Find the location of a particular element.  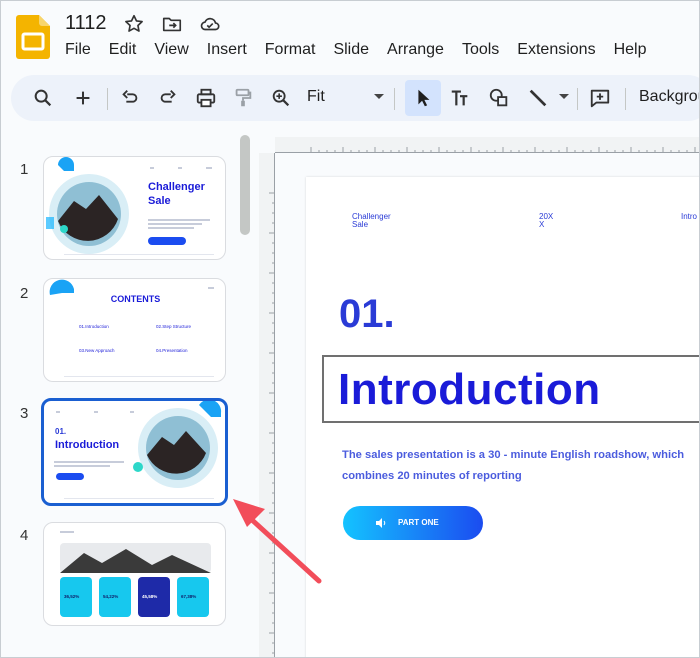

slide-section-number: 01. is located at coordinates (367, 314).